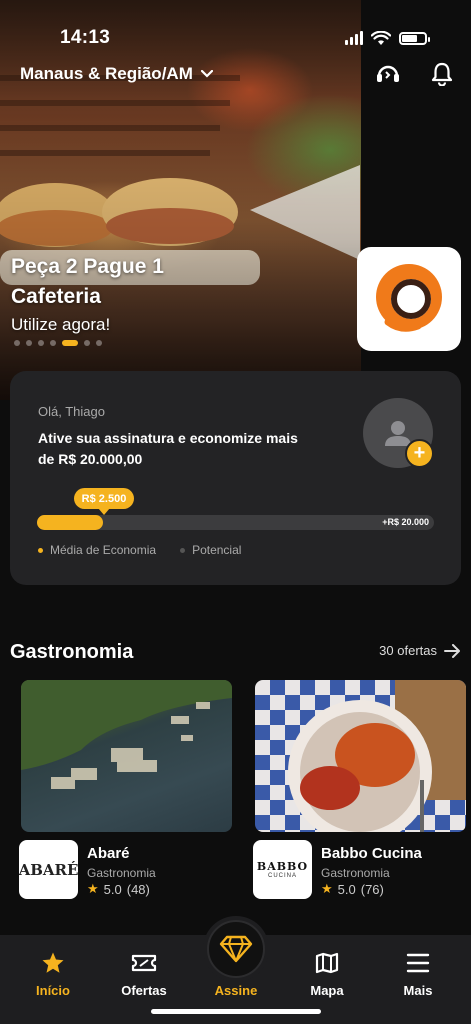 Image resolution: width=471 pixels, height=1024 pixels. What do you see at coordinates (236, 1011) in the screenshot?
I see `home-indicator` at bounding box center [236, 1011].